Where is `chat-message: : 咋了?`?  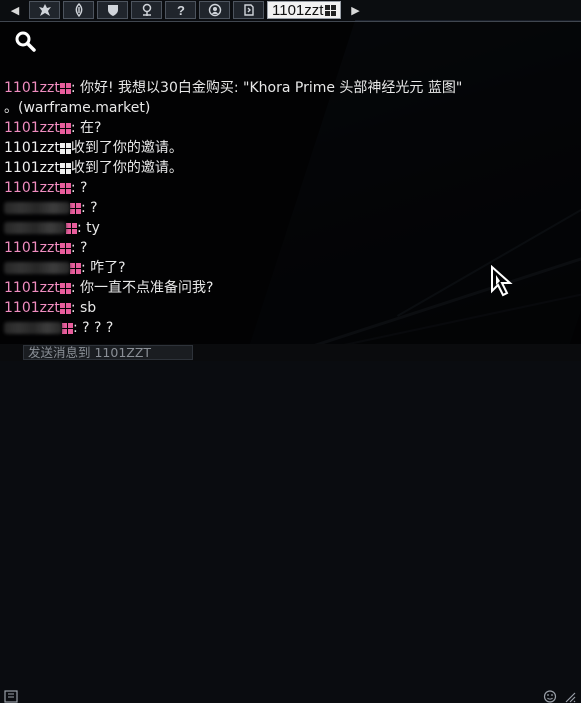 chat-message: : 咋了? is located at coordinates (289, 268).